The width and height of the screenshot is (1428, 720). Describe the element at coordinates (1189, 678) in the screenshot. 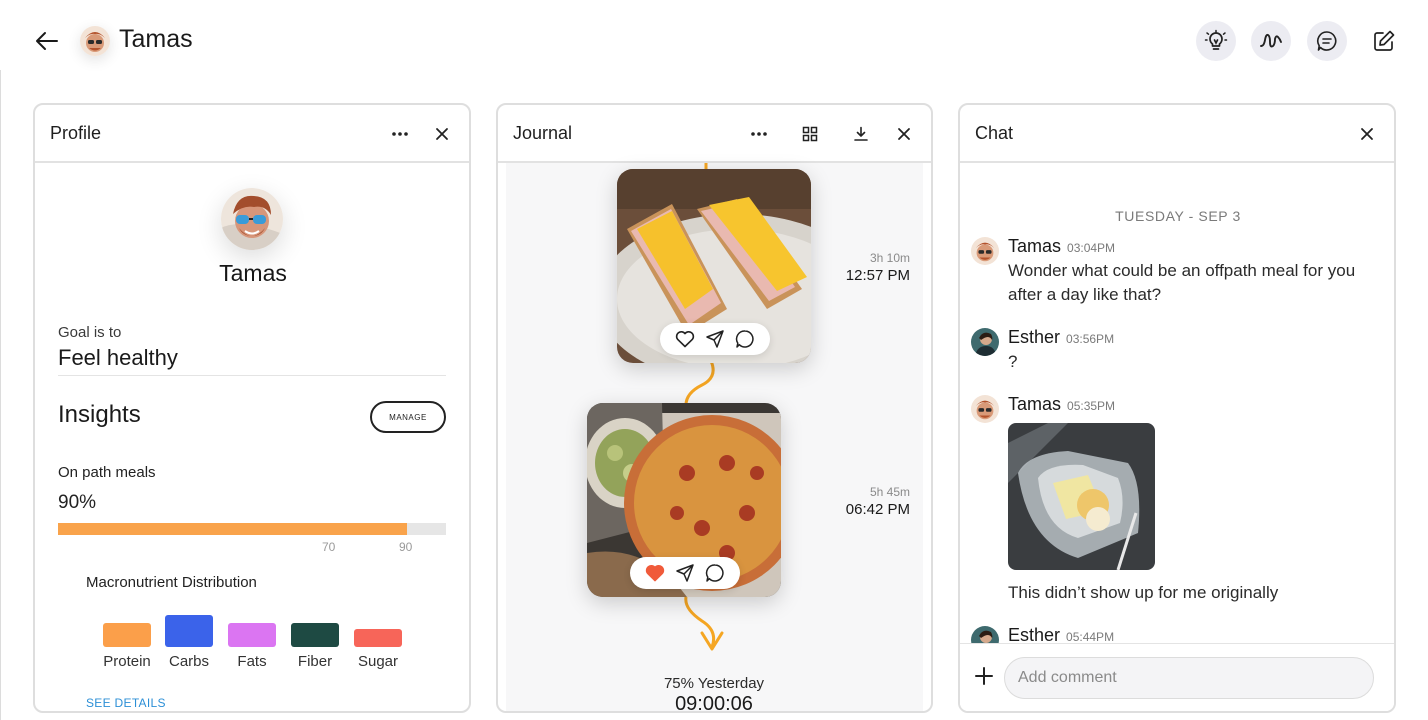

I see `comment-input` at that location.